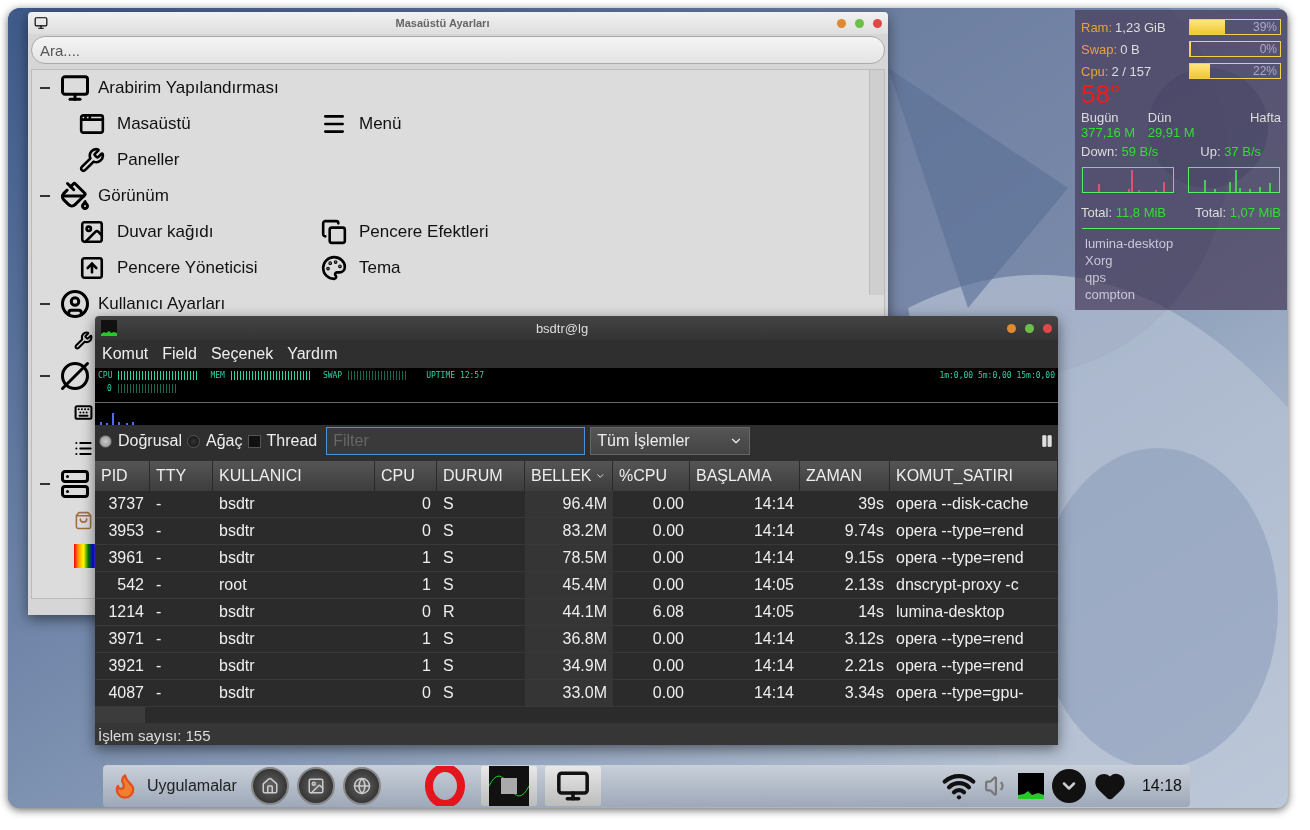 This screenshot has width=1310, height=830. Describe the element at coordinates (122, 666) in the screenshot. I see `table-cell: 3921` at that location.